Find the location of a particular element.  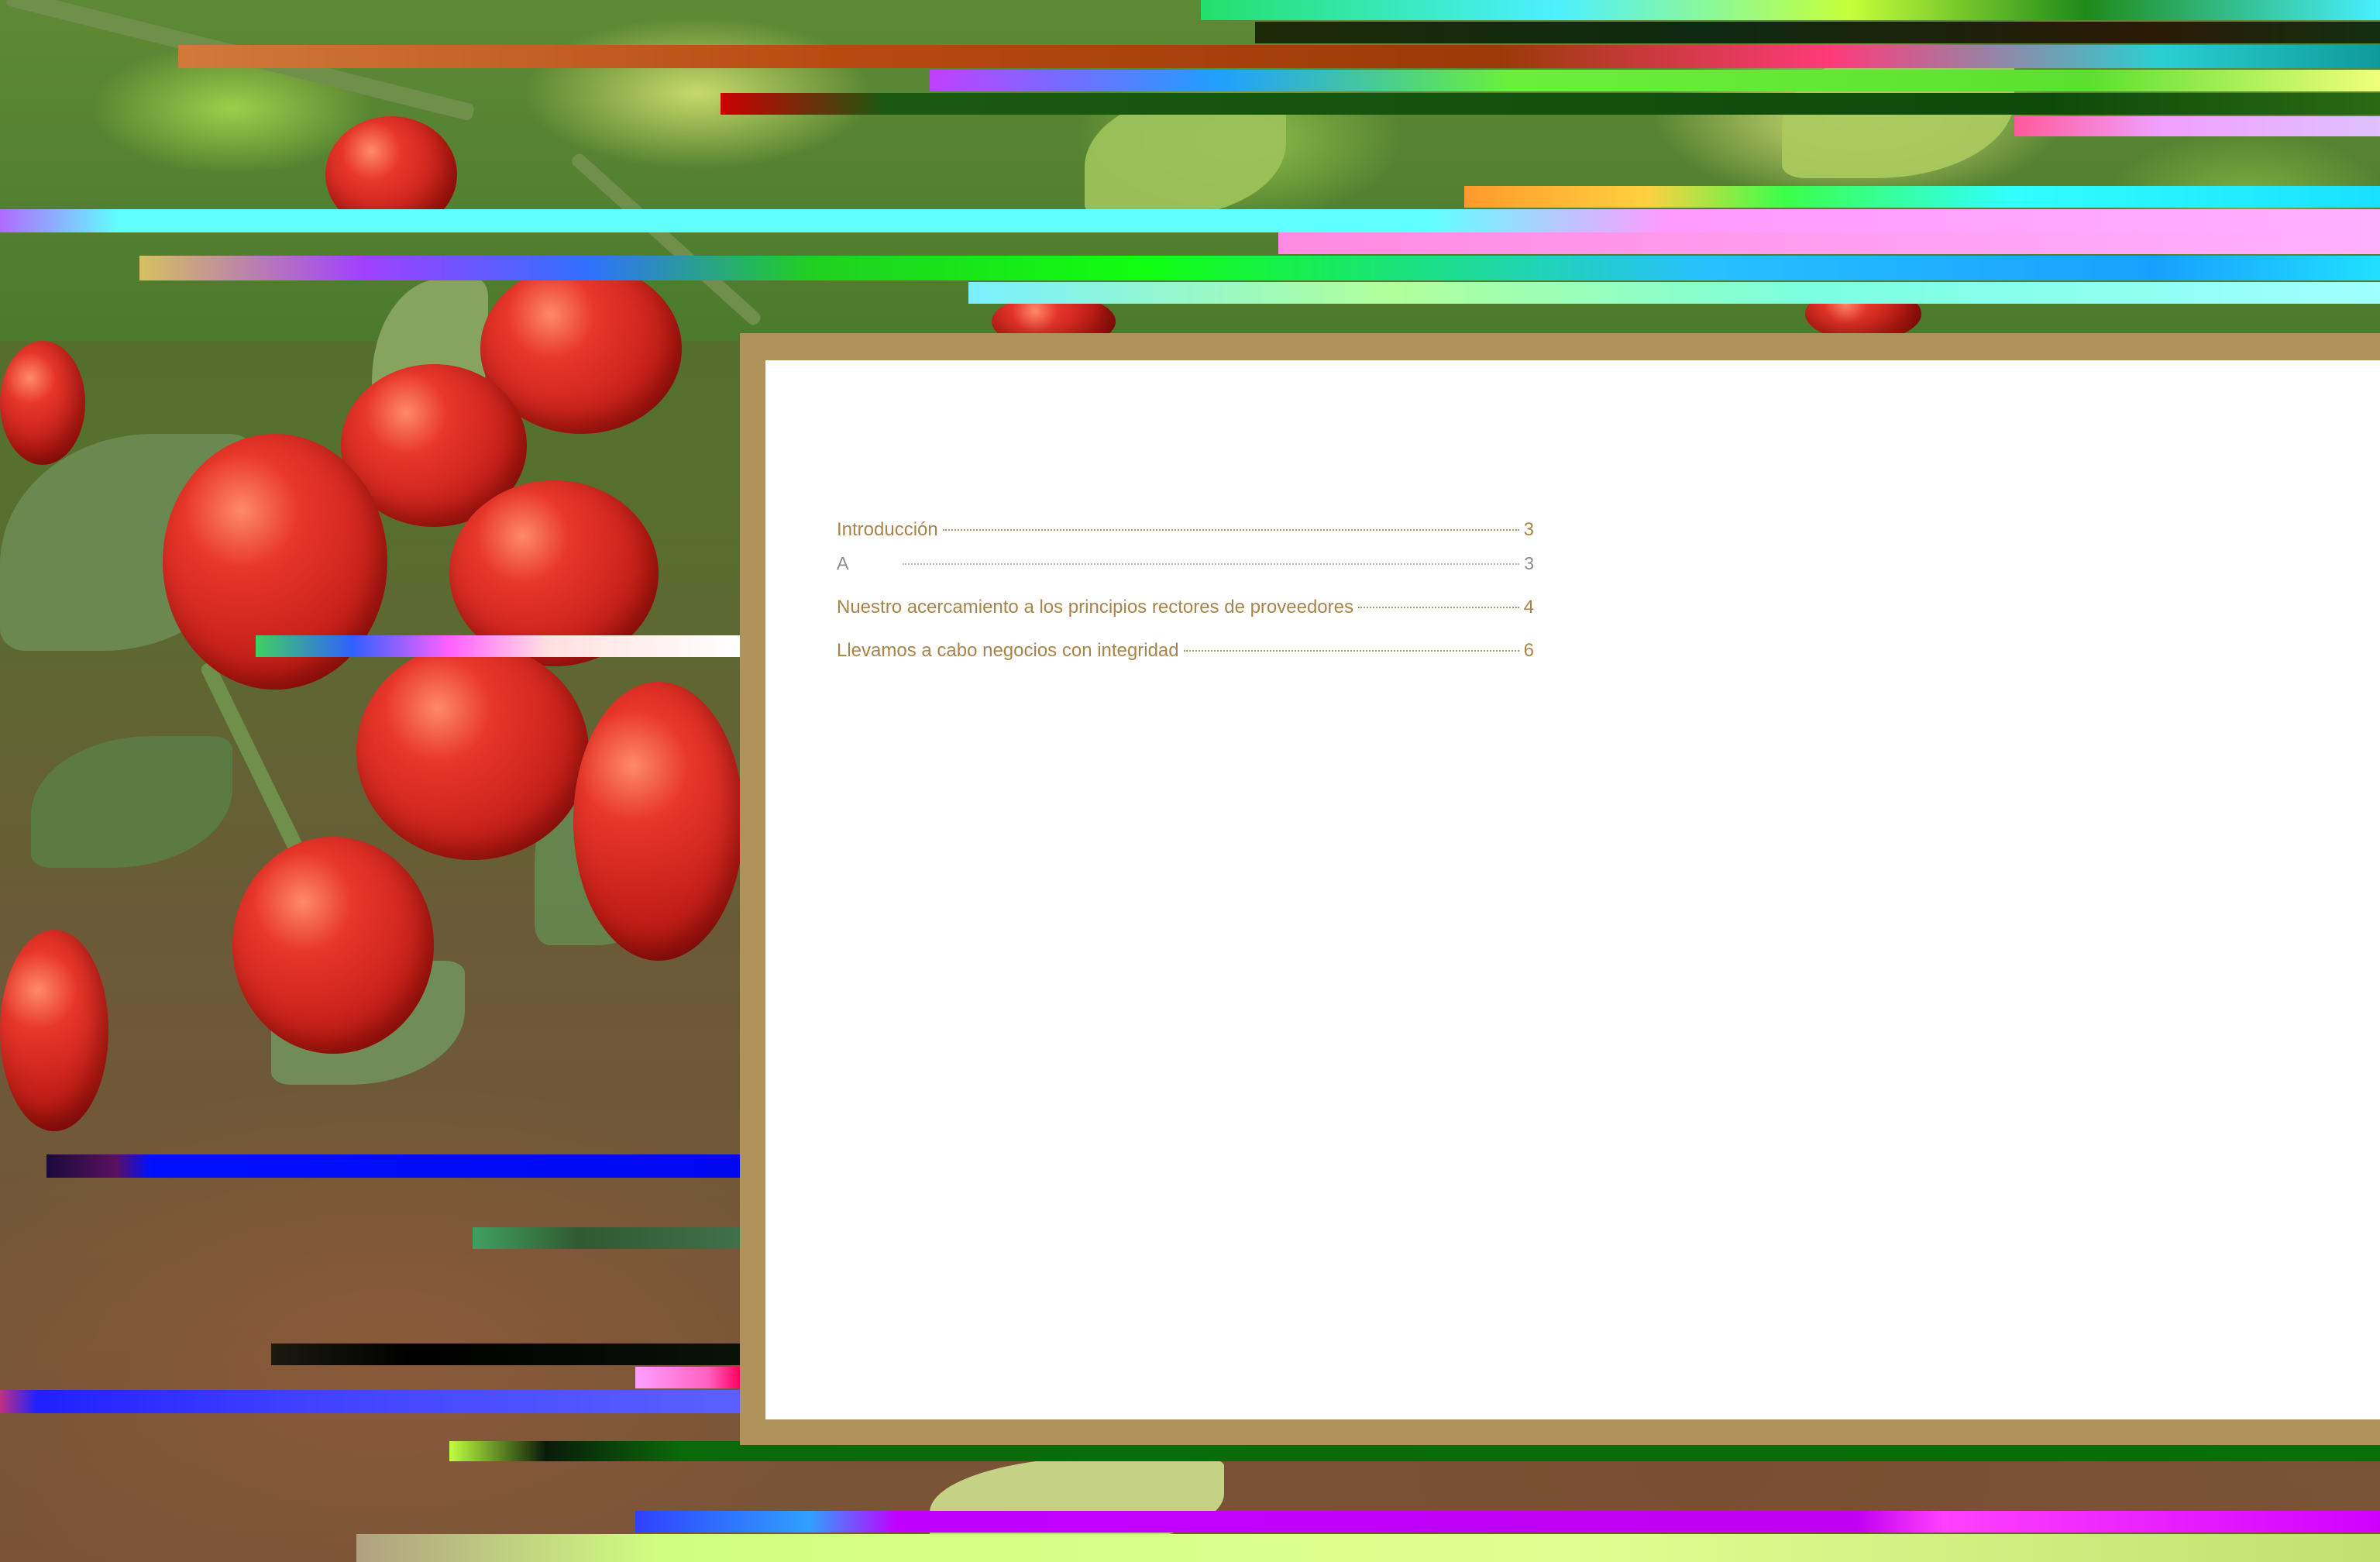

toc-entry-label: Llevamos a cabo negocios con integridad is located at coordinates (1008, 650).